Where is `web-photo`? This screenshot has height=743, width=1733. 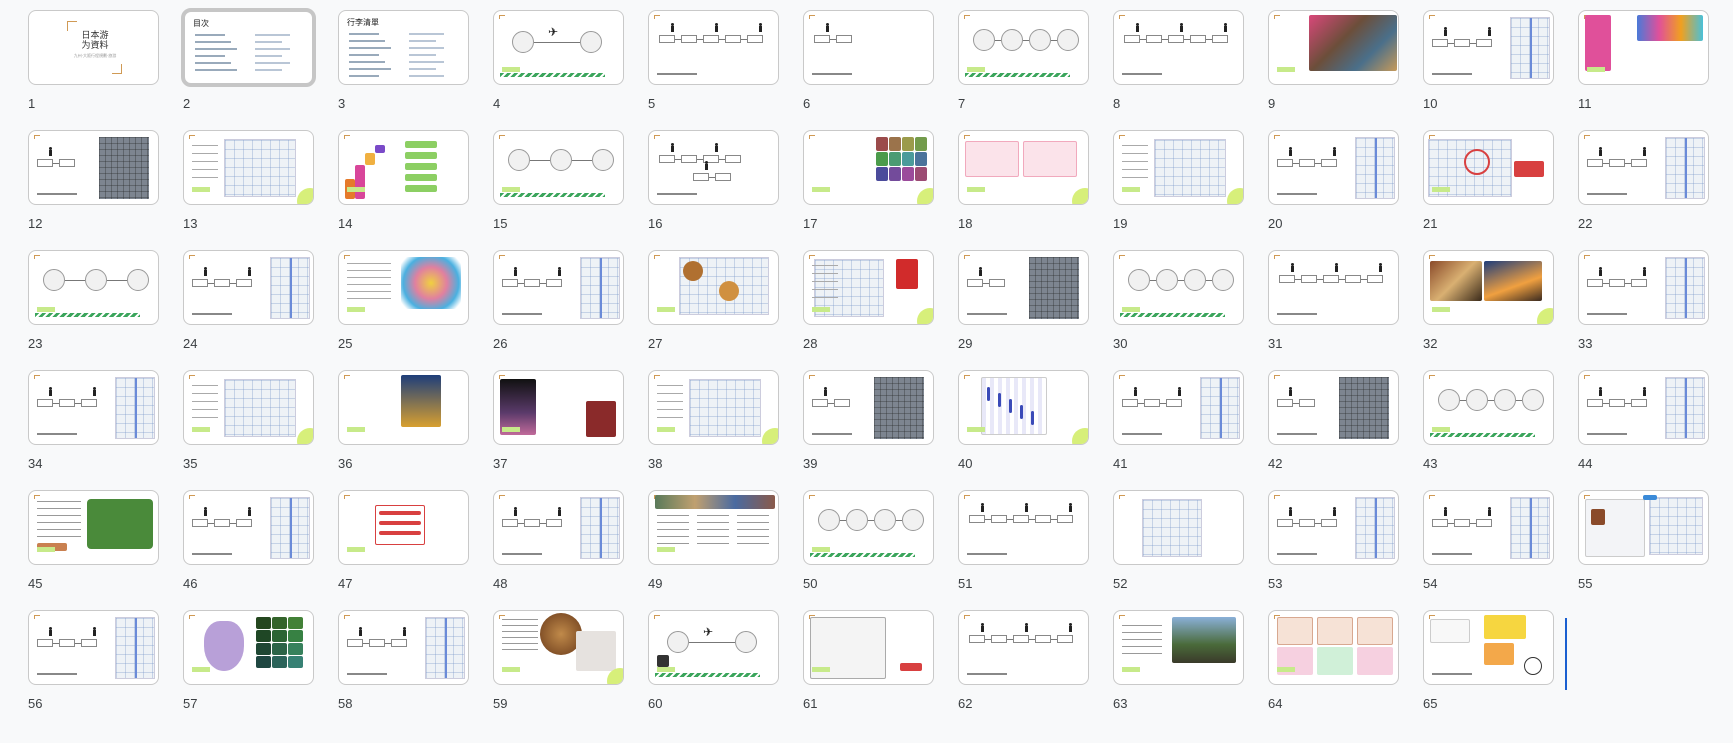
web-photo is located at coordinates (1598, 517).